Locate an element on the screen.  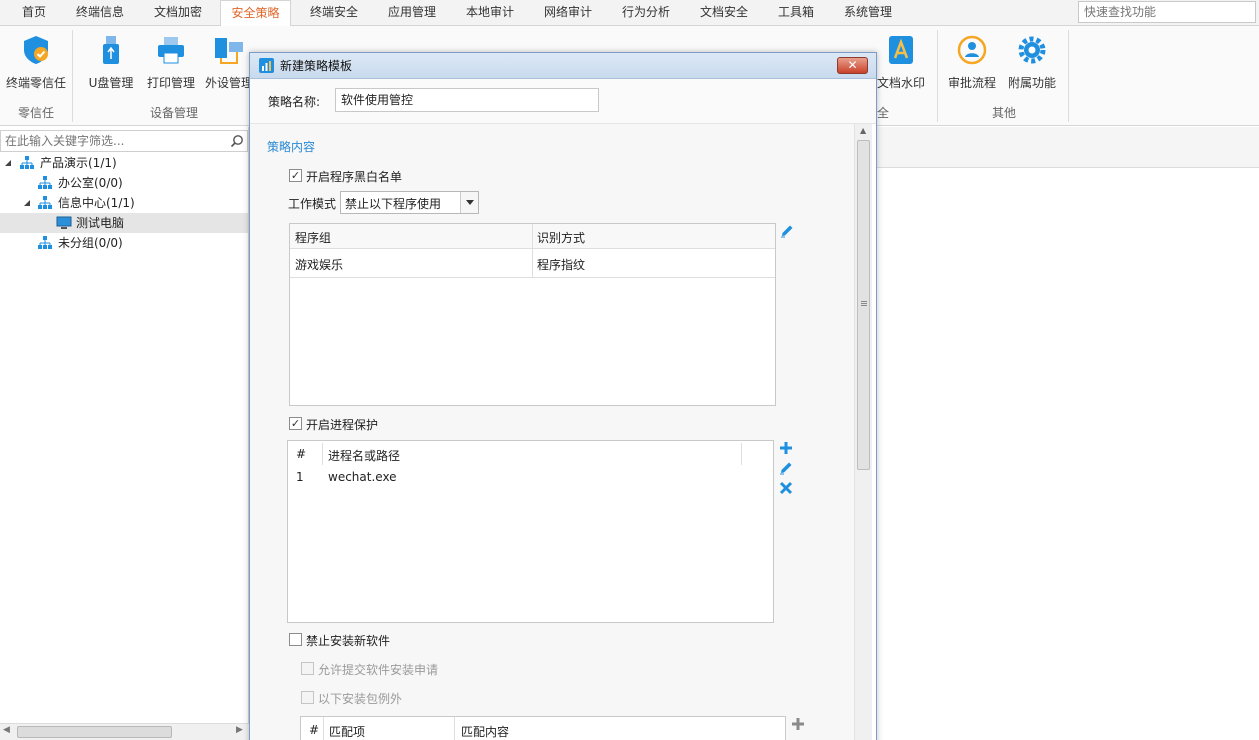
tab-security-policy: 安全策略 is located at coordinates (255, 13).